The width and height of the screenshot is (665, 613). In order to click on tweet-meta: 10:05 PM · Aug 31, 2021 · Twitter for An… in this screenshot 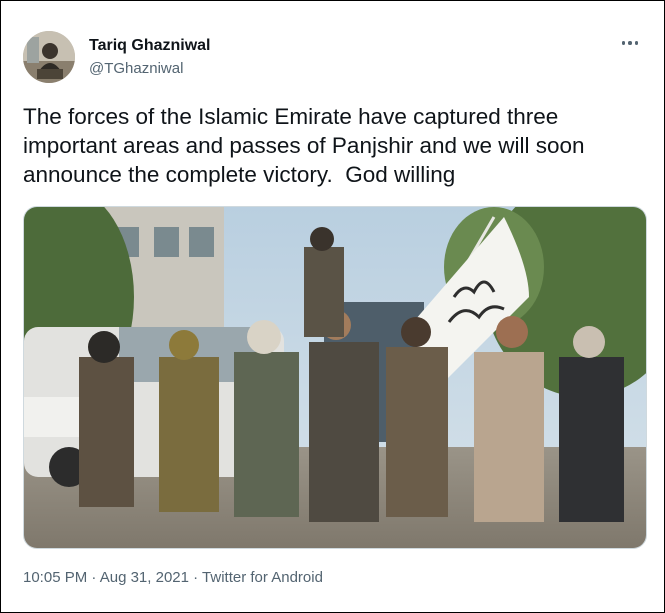, I will do `click(173, 577)`.